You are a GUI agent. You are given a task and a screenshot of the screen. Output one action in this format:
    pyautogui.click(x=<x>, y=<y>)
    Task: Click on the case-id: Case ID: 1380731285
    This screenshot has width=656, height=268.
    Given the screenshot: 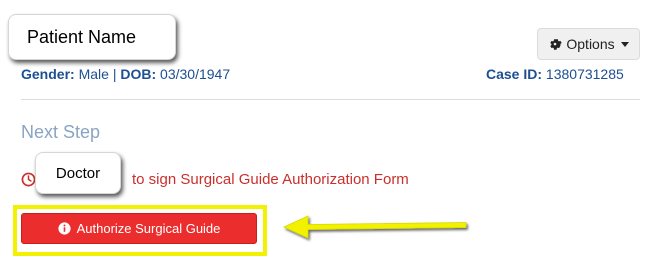 What is the action you would take?
    pyautogui.click(x=555, y=74)
    